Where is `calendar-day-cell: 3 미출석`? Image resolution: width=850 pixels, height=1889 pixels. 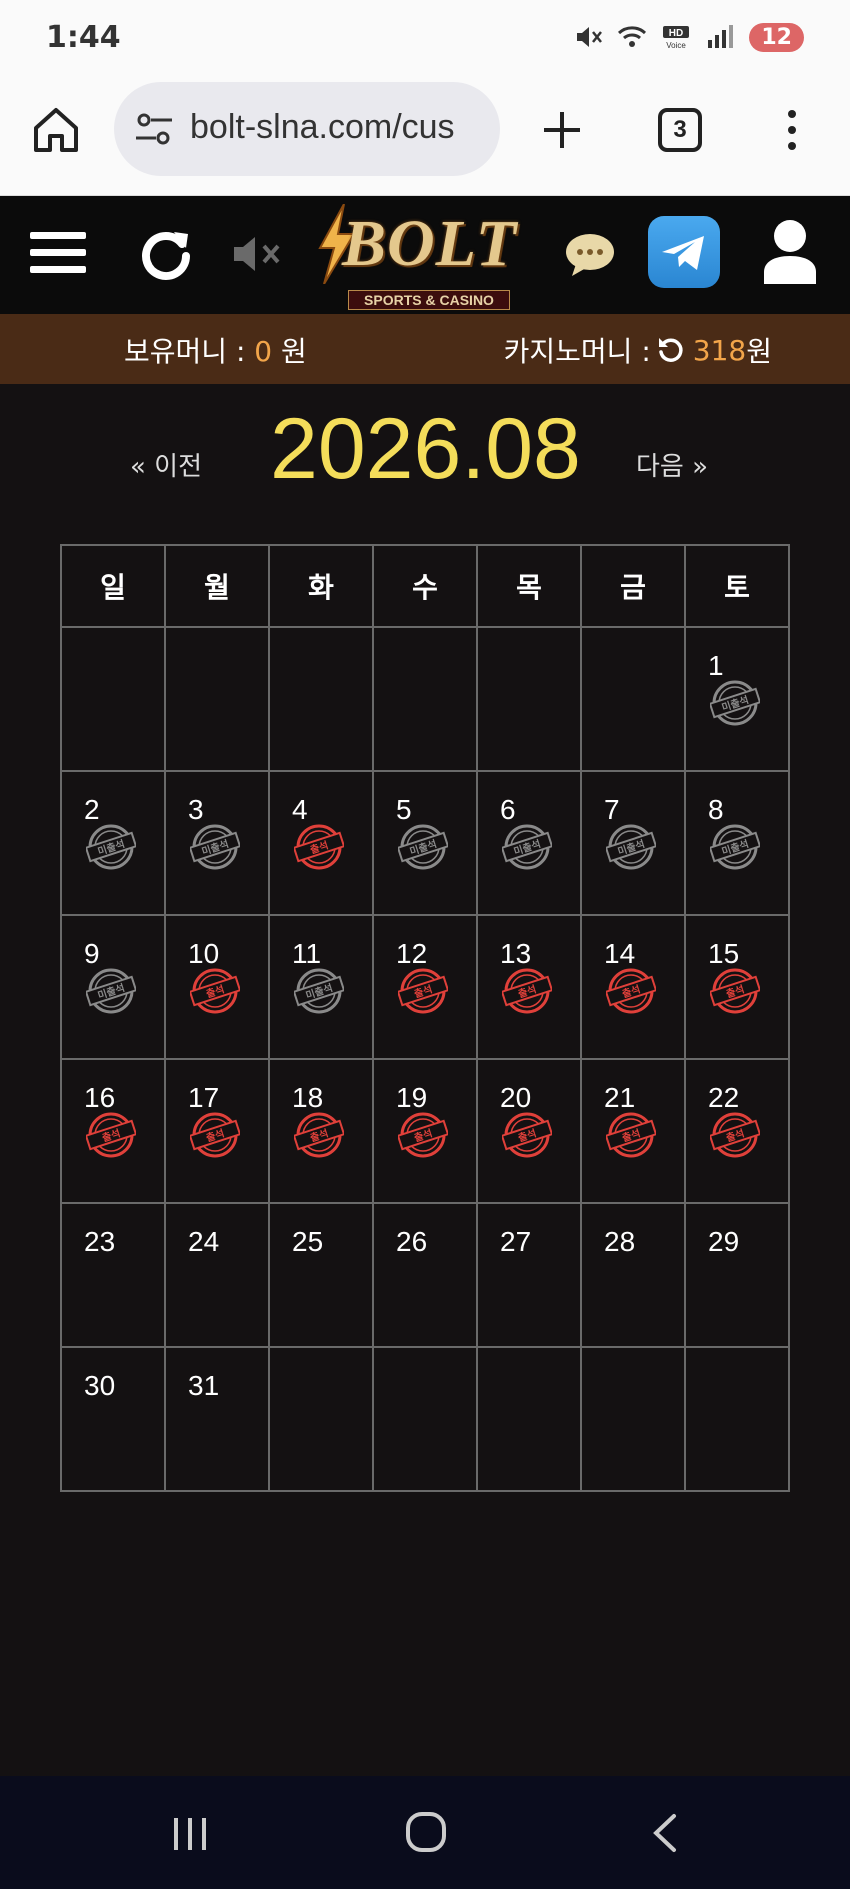
calendar-day-cell: 3 미출석 is located at coordinates (217, 843).